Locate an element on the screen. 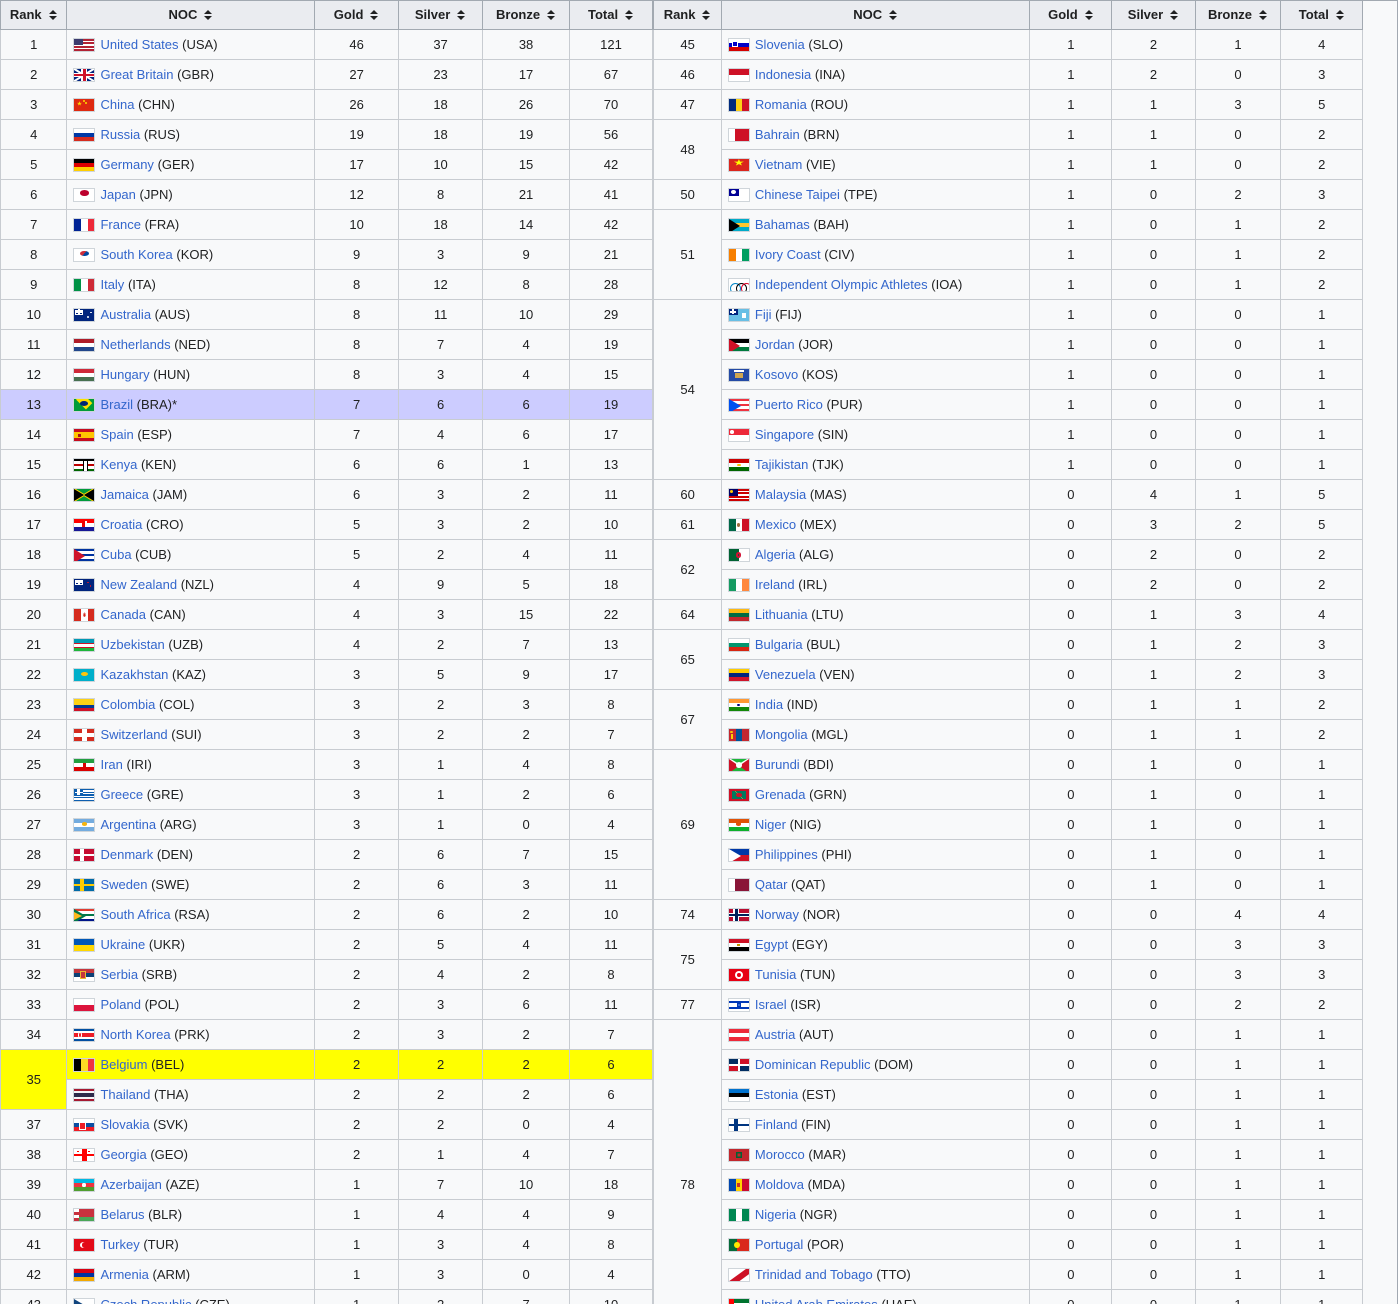 Image resolution: width=1398 pixels, height=1304 pixels. noc-cell: Cuba (CUB) is located at coordinates (191, 554).